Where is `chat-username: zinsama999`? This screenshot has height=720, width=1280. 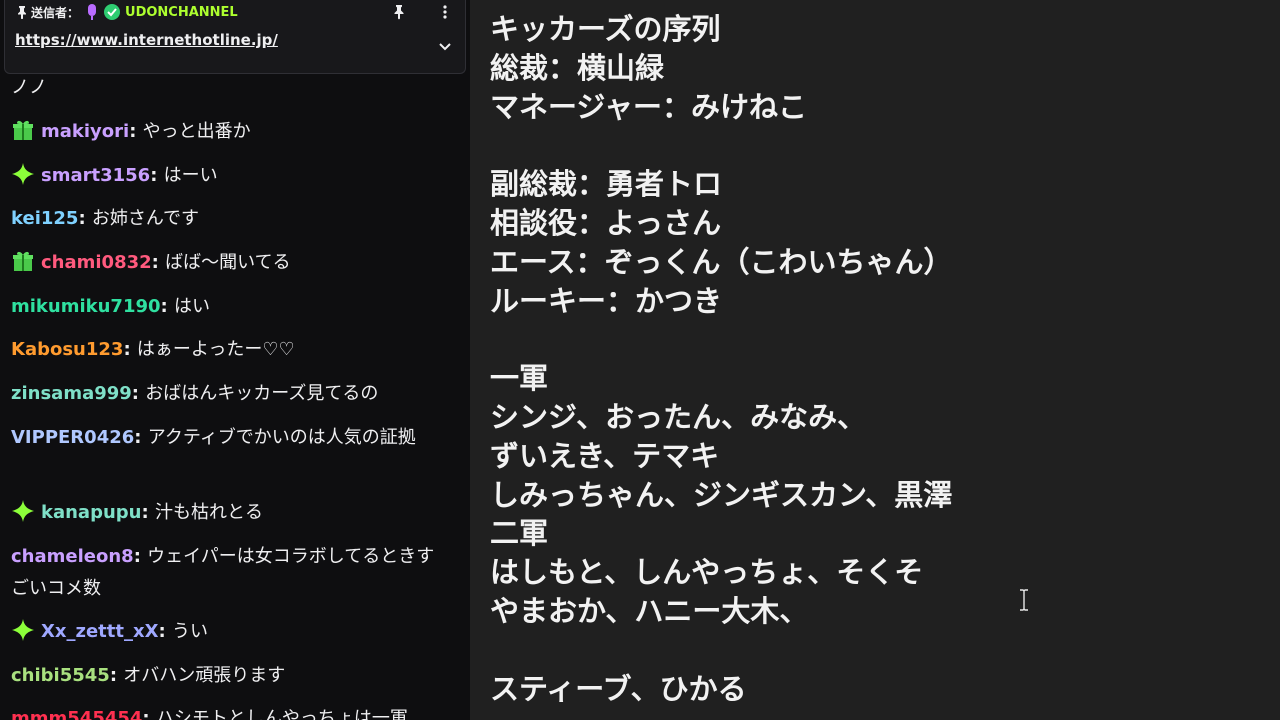
chat-username: zinsama999 is located at coordinates (71, 393).